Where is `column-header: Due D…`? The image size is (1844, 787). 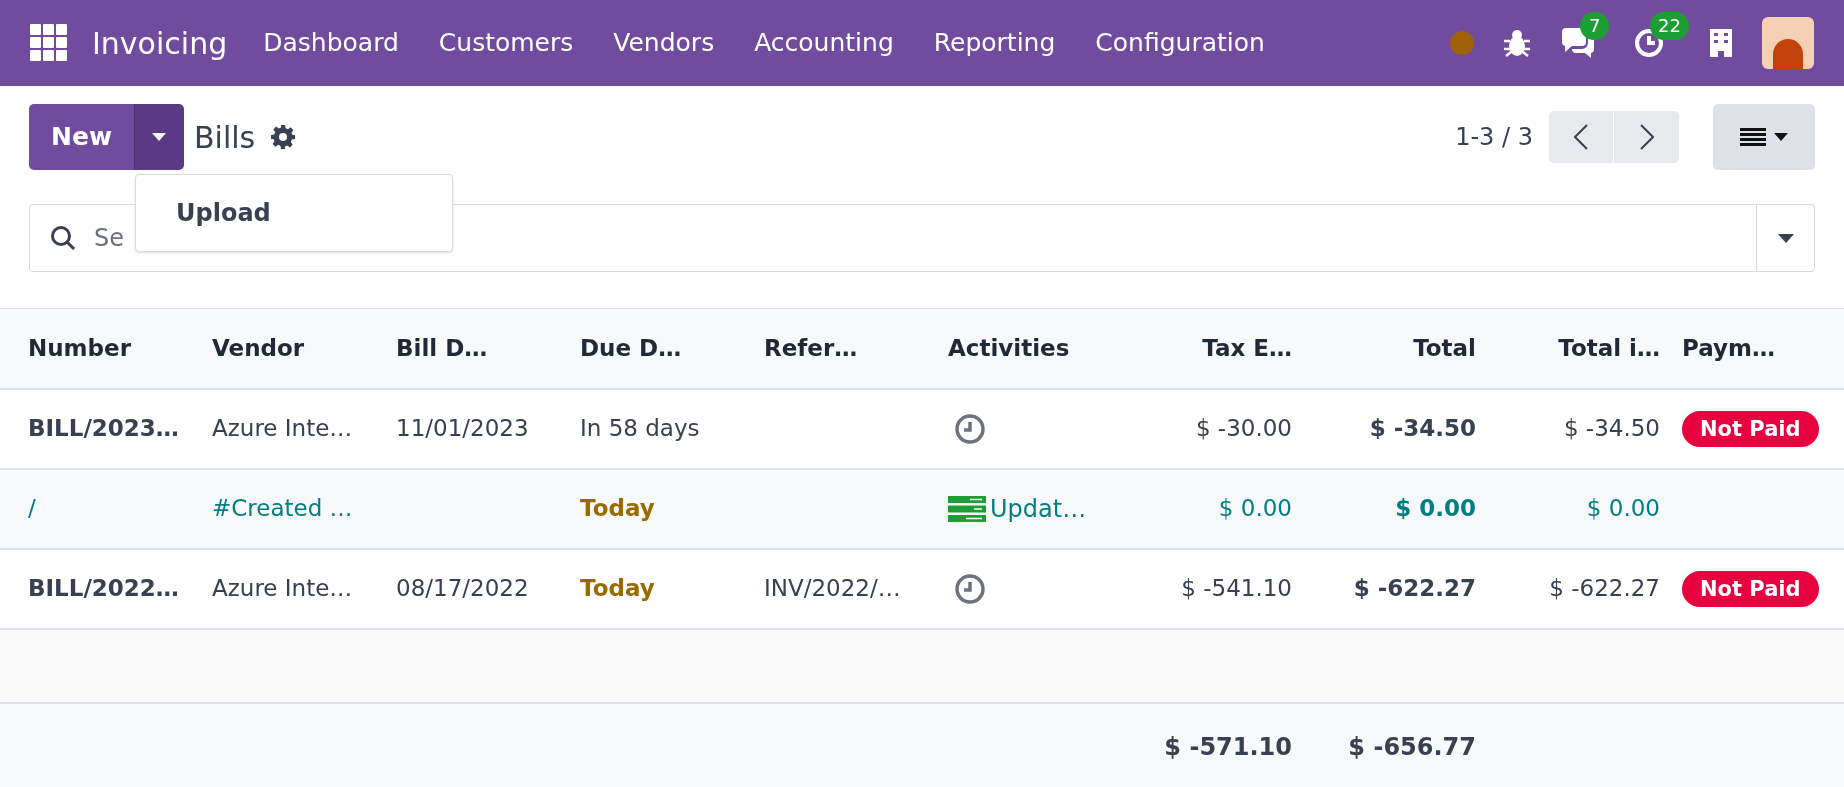 column-header: Due D… is located at coordinates (672, 348).